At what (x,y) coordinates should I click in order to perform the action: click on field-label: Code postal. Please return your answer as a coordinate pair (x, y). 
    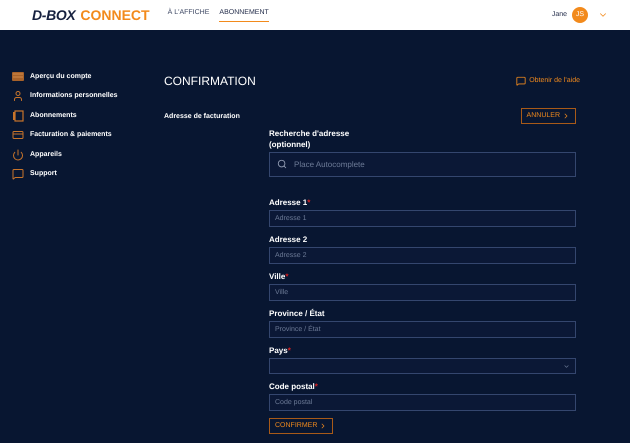
    Looking at the image, I should click on (292, 386).